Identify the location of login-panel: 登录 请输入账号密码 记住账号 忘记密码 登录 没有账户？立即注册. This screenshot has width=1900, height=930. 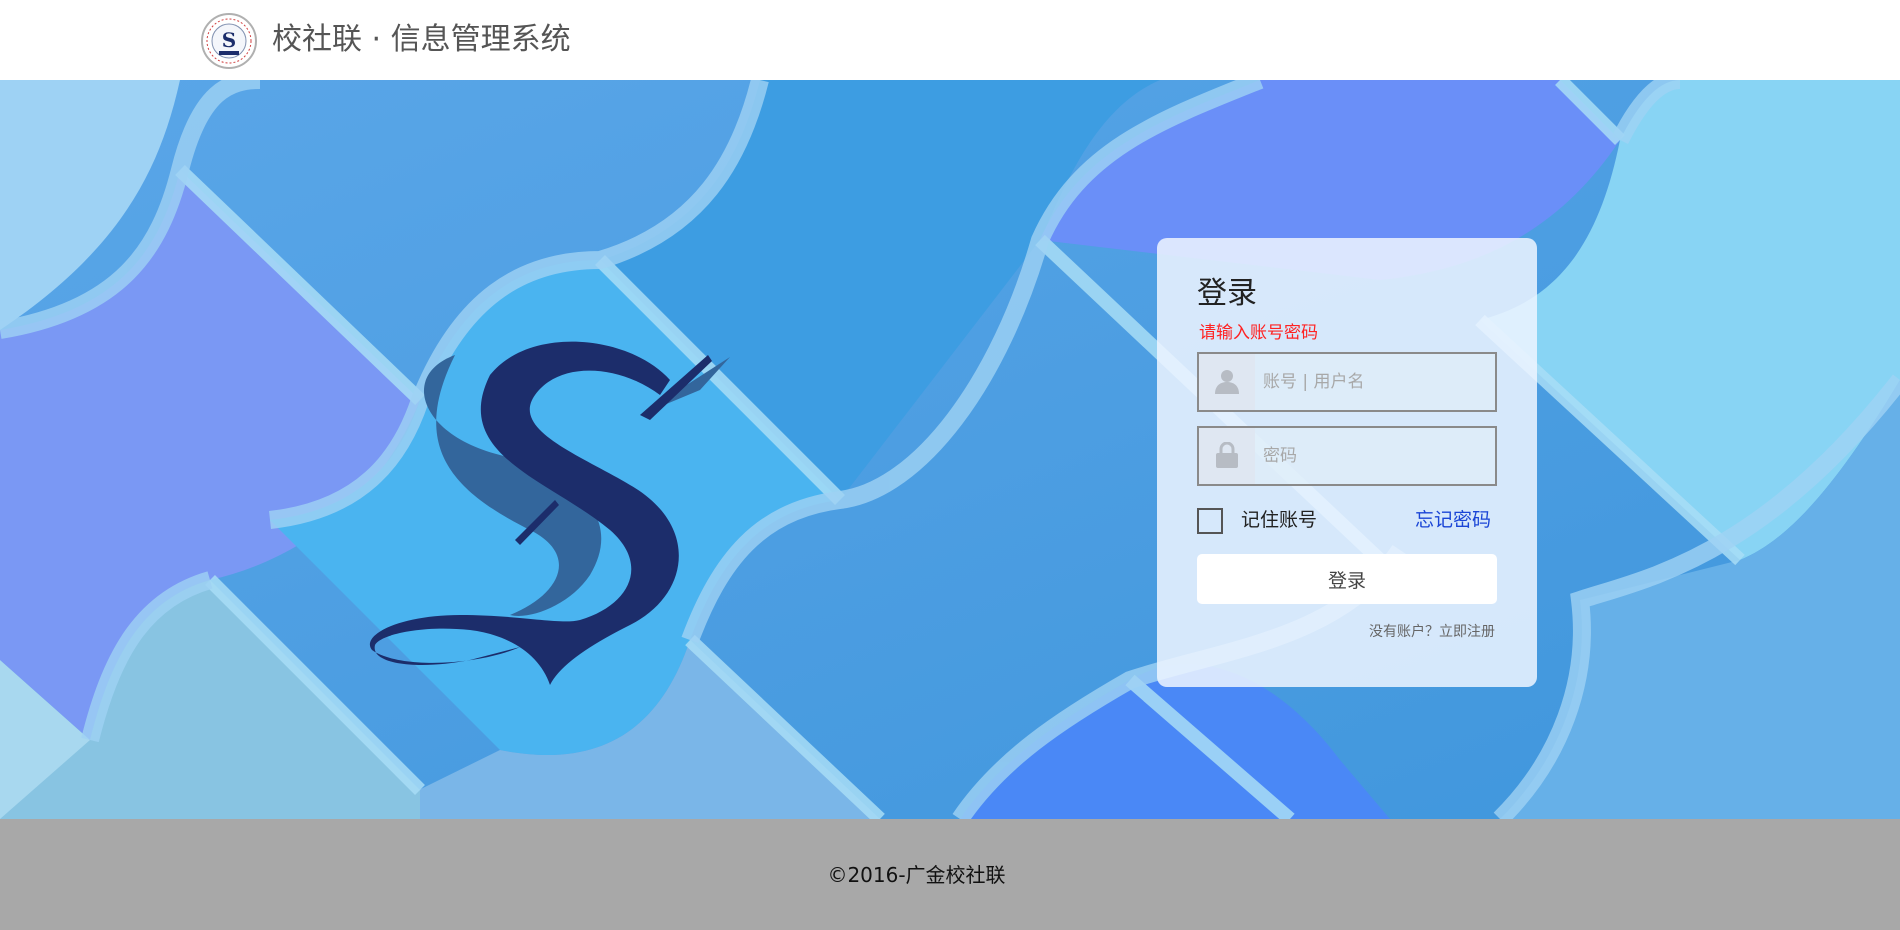
(1347, 462).